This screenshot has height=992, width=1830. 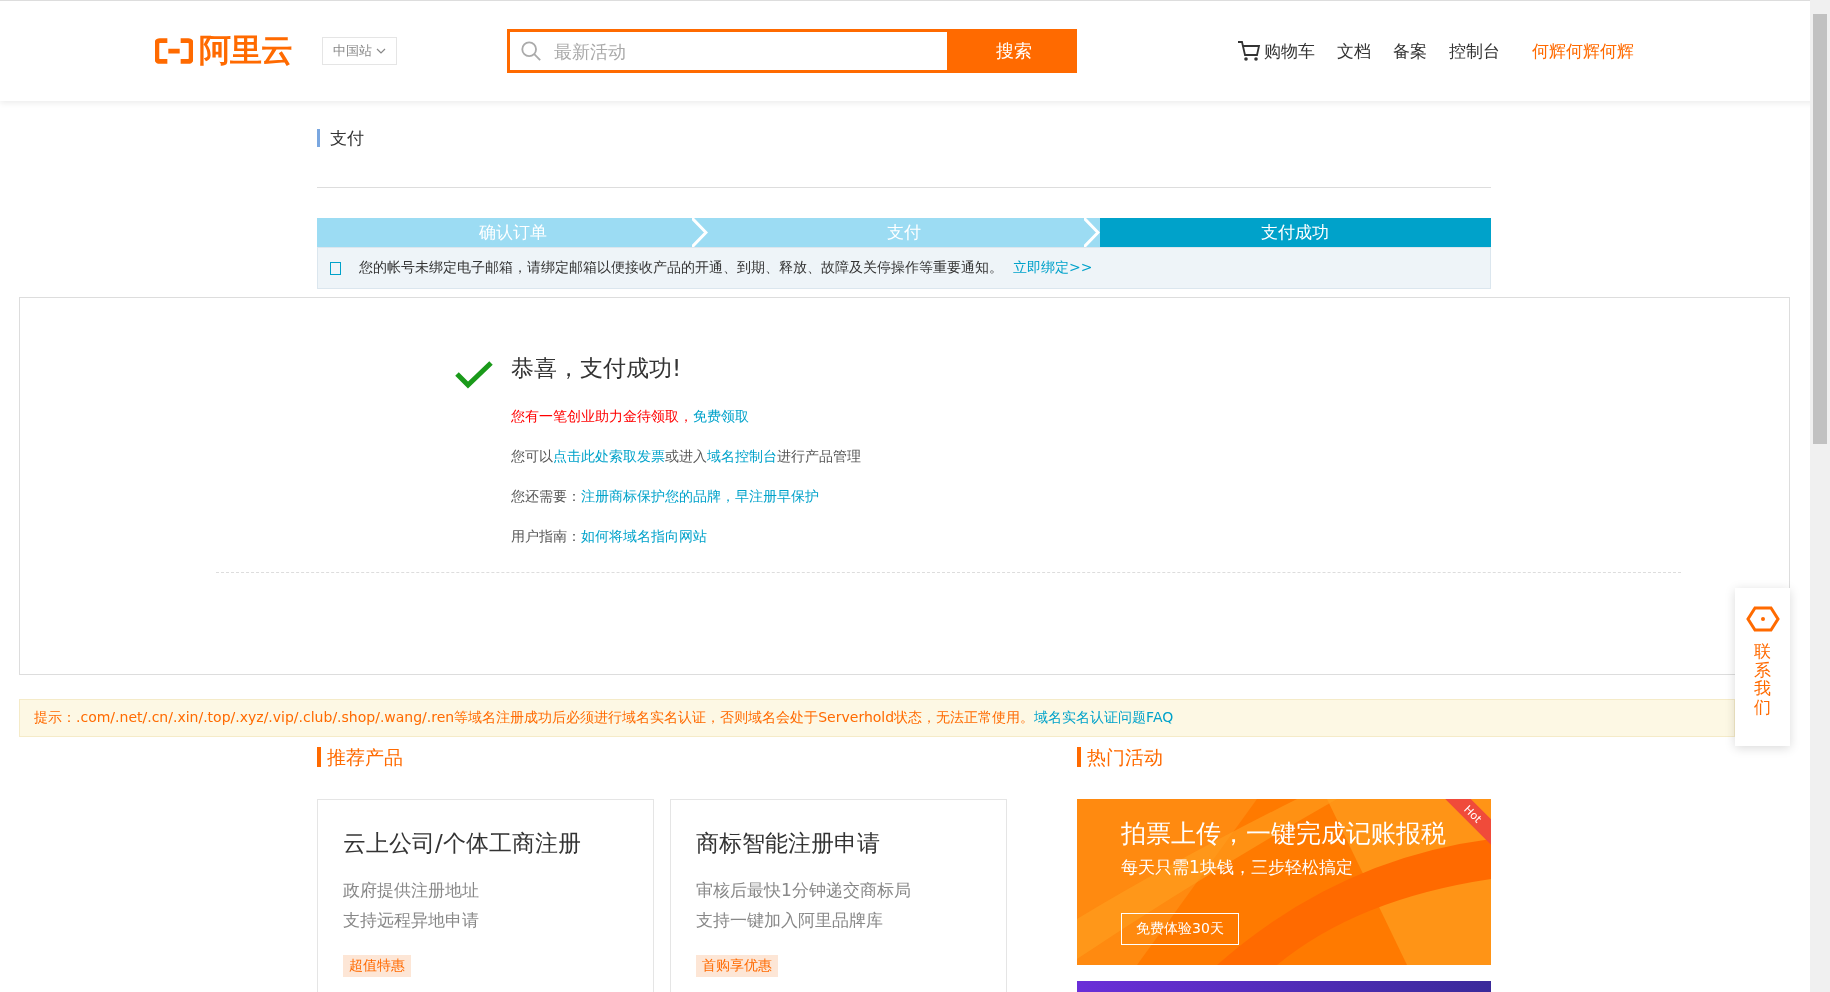 What do you see at coordinates (474, 375) in the screenshot?
I see `checkmark-icon` at bounding box center [474, 375].